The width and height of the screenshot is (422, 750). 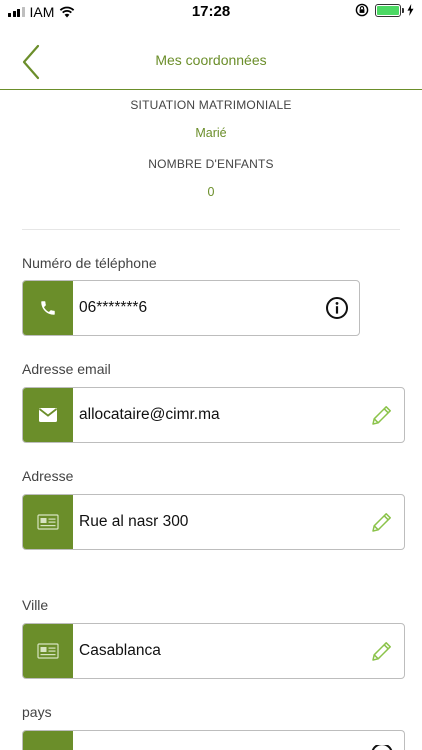 What do you see at coordinates (213, 522) in the screenshot?
I see `address-field: Rue al nasr 300` at bounding box center [213, 522].